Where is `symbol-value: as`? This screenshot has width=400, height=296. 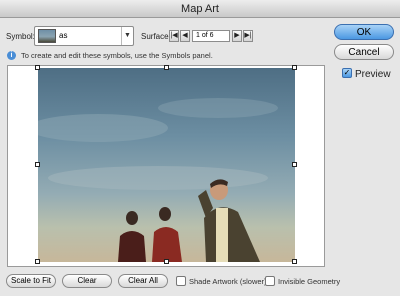
symbol-value: as is located at coordinates (63, 35).